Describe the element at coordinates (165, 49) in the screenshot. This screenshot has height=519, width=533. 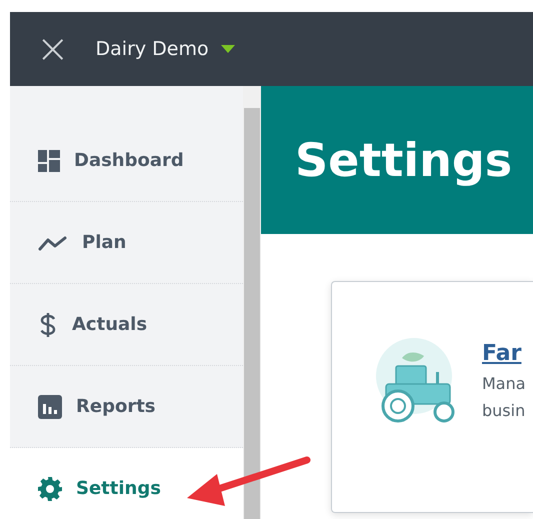
I see `farm-dropdown: Dairy Demo` at that location.